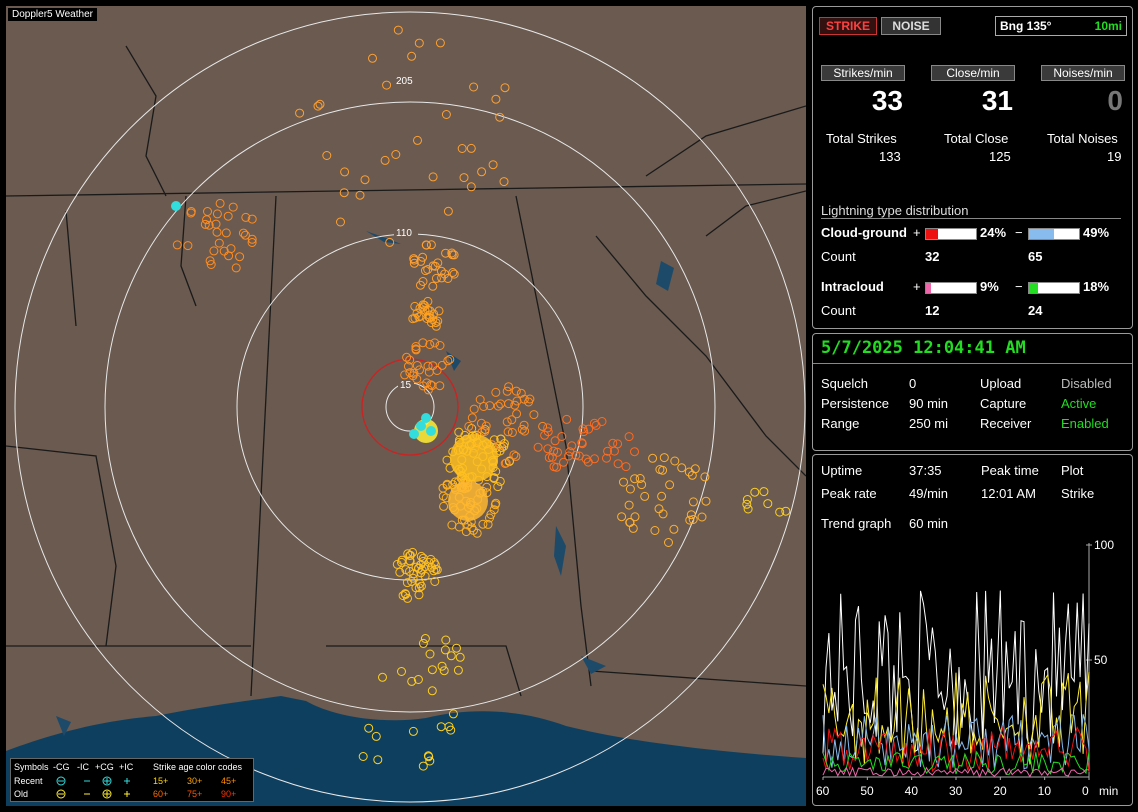 The height and width of the screenshot is (812, 1138). Describe the element at coordinates (838, 310) in the screenshot. I see `ic-count-label: Count` at that location.